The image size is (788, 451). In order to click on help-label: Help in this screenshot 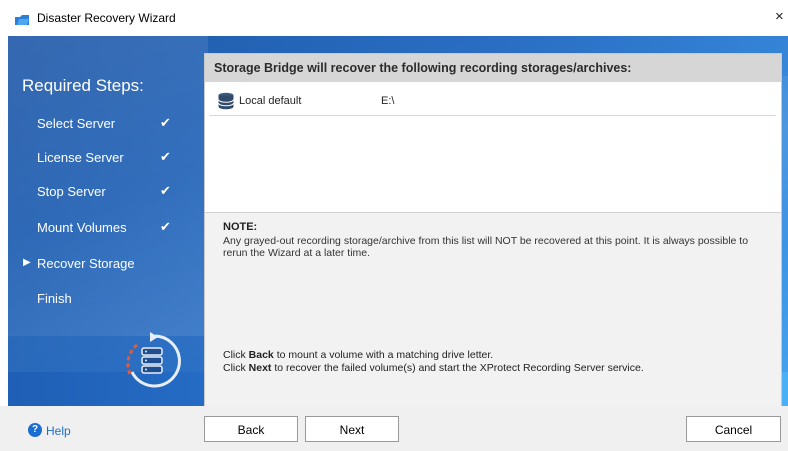, I will do `click(58, 431)`.